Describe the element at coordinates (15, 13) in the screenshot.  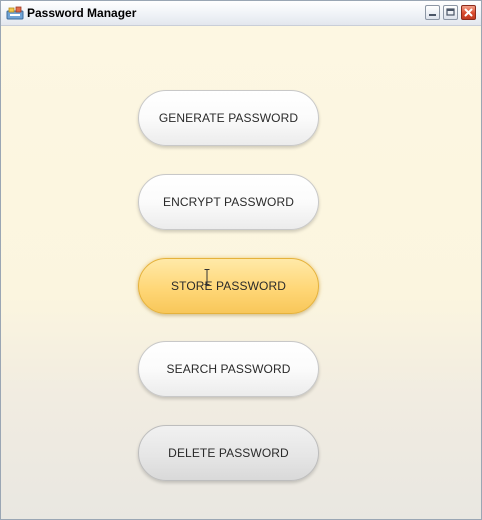
I see `app-icon` at that location.